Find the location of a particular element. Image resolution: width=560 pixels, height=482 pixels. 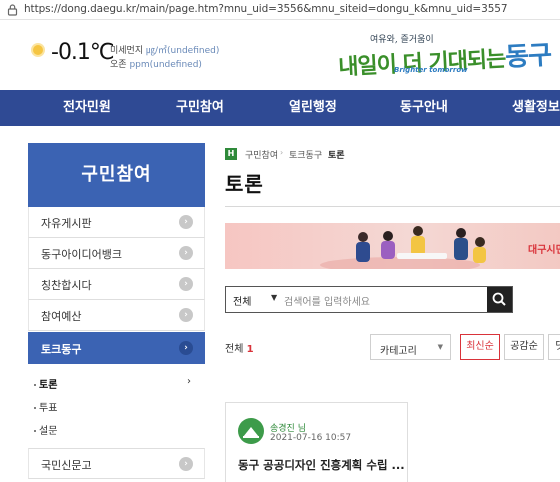

logo-tagline: Brighter tomorrow is located at coordinates (431, 70).